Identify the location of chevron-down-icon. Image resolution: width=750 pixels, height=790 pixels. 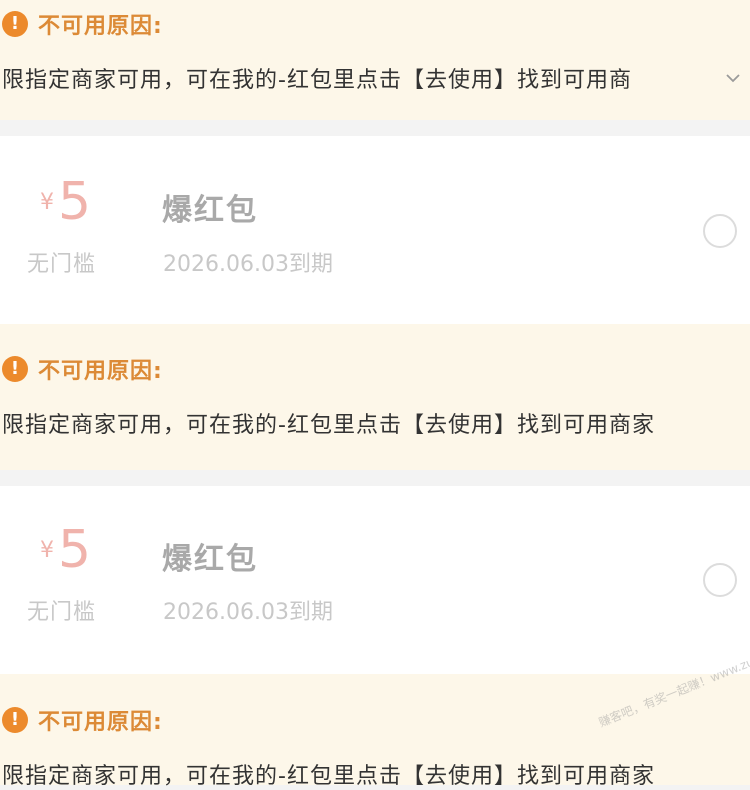
(733, 78).